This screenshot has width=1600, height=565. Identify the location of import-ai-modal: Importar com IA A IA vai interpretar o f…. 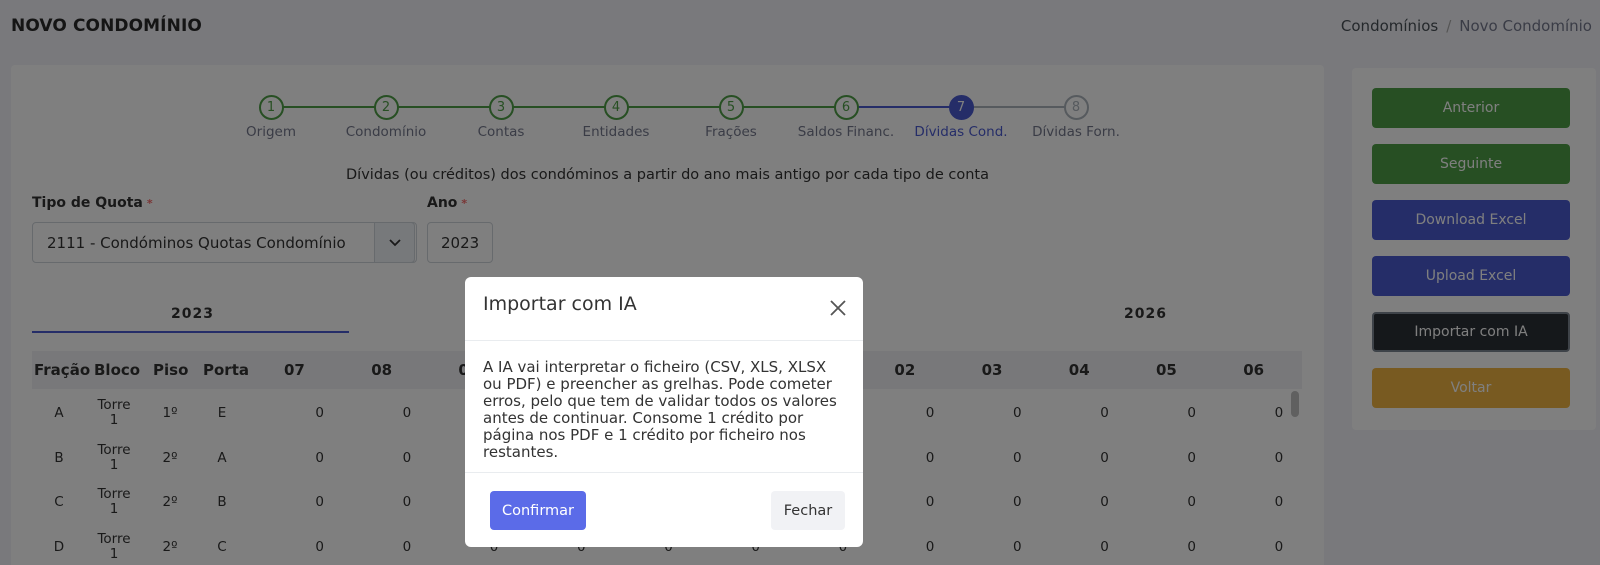
(664, 412).